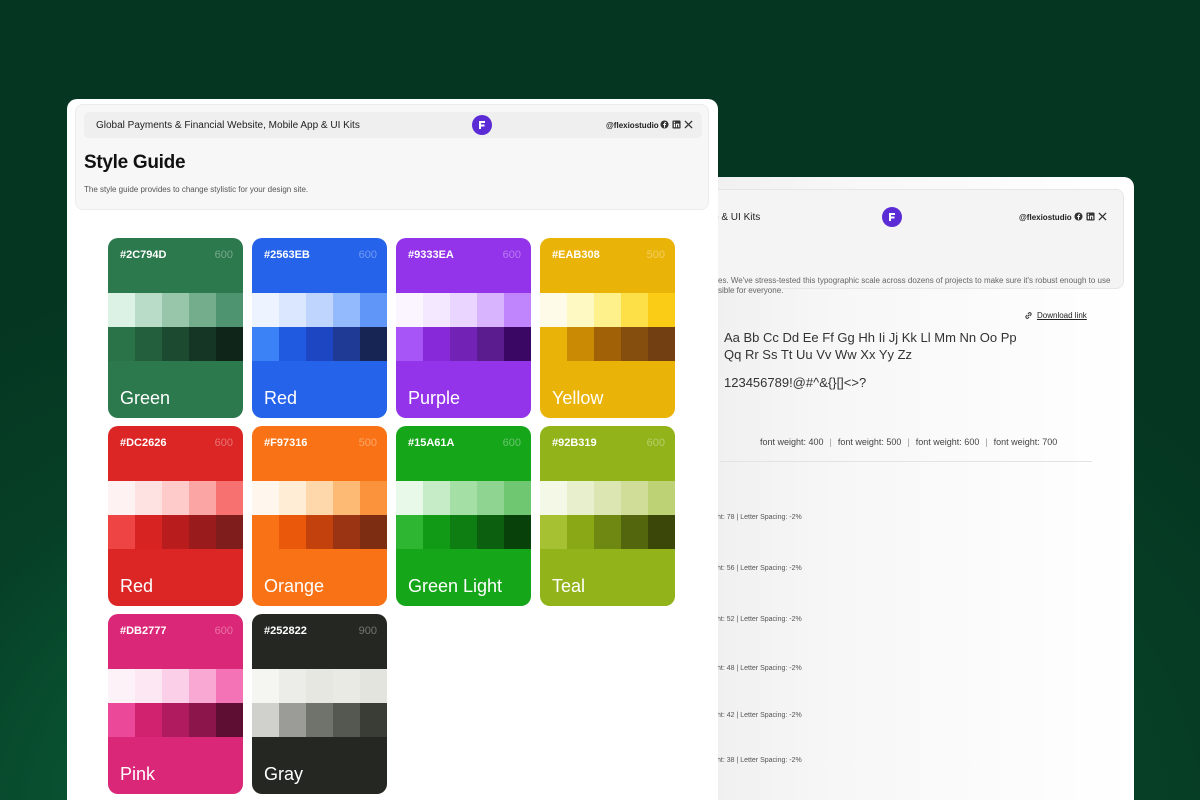 This screenshot has width=1200, height=800. Describe the element at coordinates (1055, 315) in the screenshot. I see `download-link: Download link` at that location.